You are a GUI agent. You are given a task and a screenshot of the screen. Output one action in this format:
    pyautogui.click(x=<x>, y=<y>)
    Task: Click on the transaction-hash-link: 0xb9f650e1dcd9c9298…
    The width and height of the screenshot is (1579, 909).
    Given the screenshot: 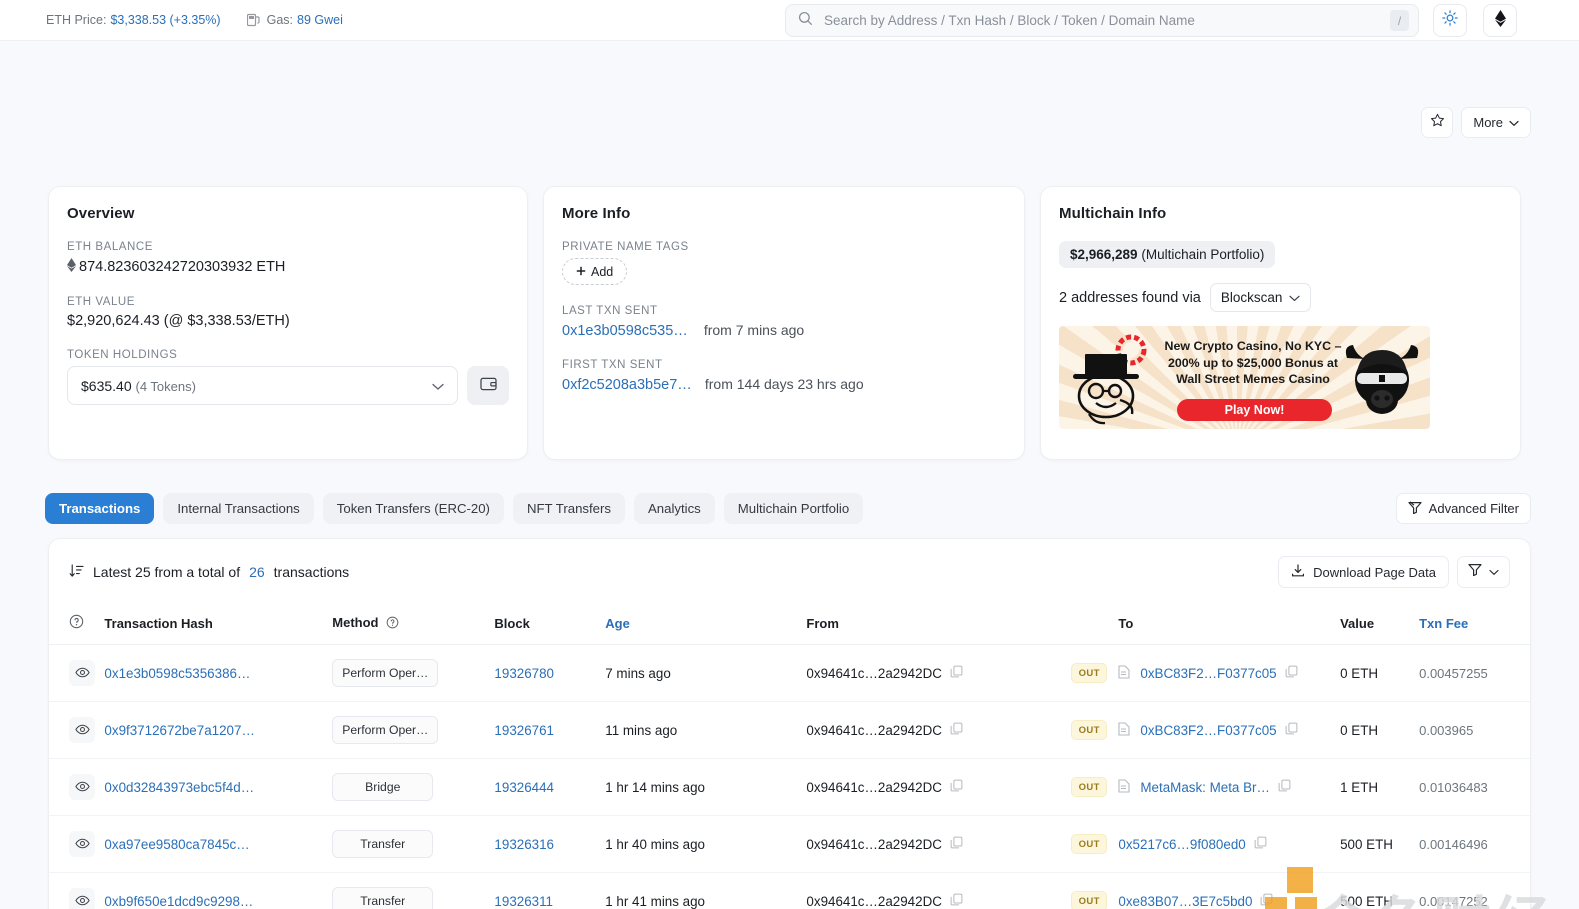 What is the action you would take?
    pyautogui.click(x=178, y=901)
    